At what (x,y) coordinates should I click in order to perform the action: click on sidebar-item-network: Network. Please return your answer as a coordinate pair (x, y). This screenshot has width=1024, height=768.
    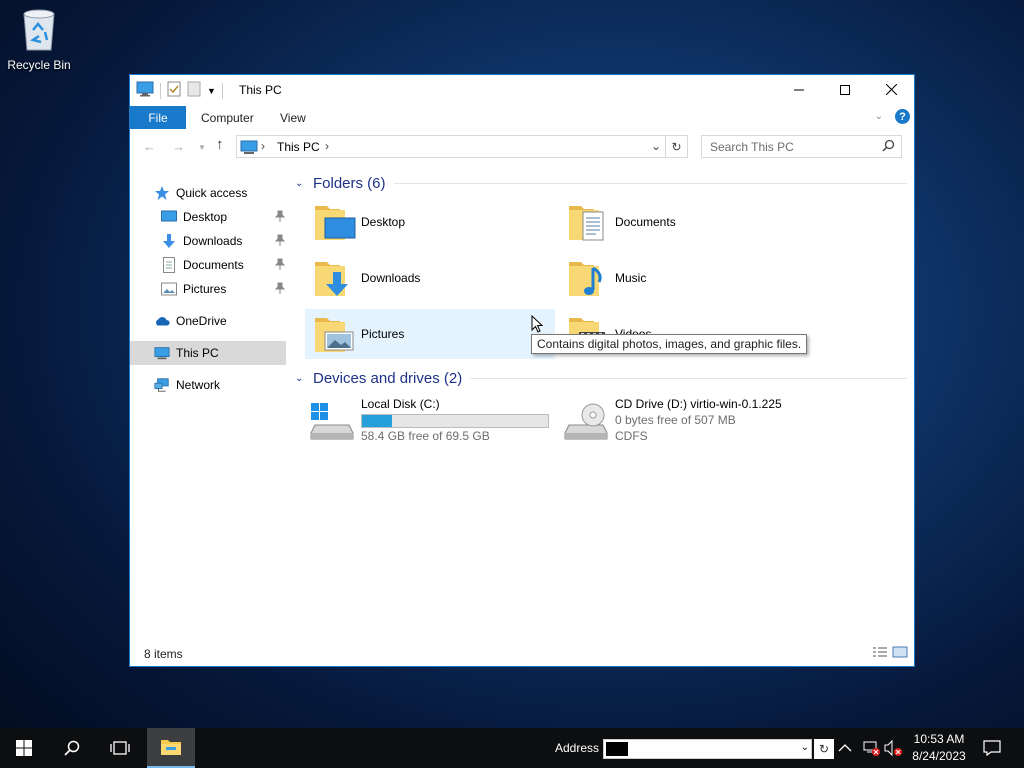
    Looking at the image, I should click on (232, 385).